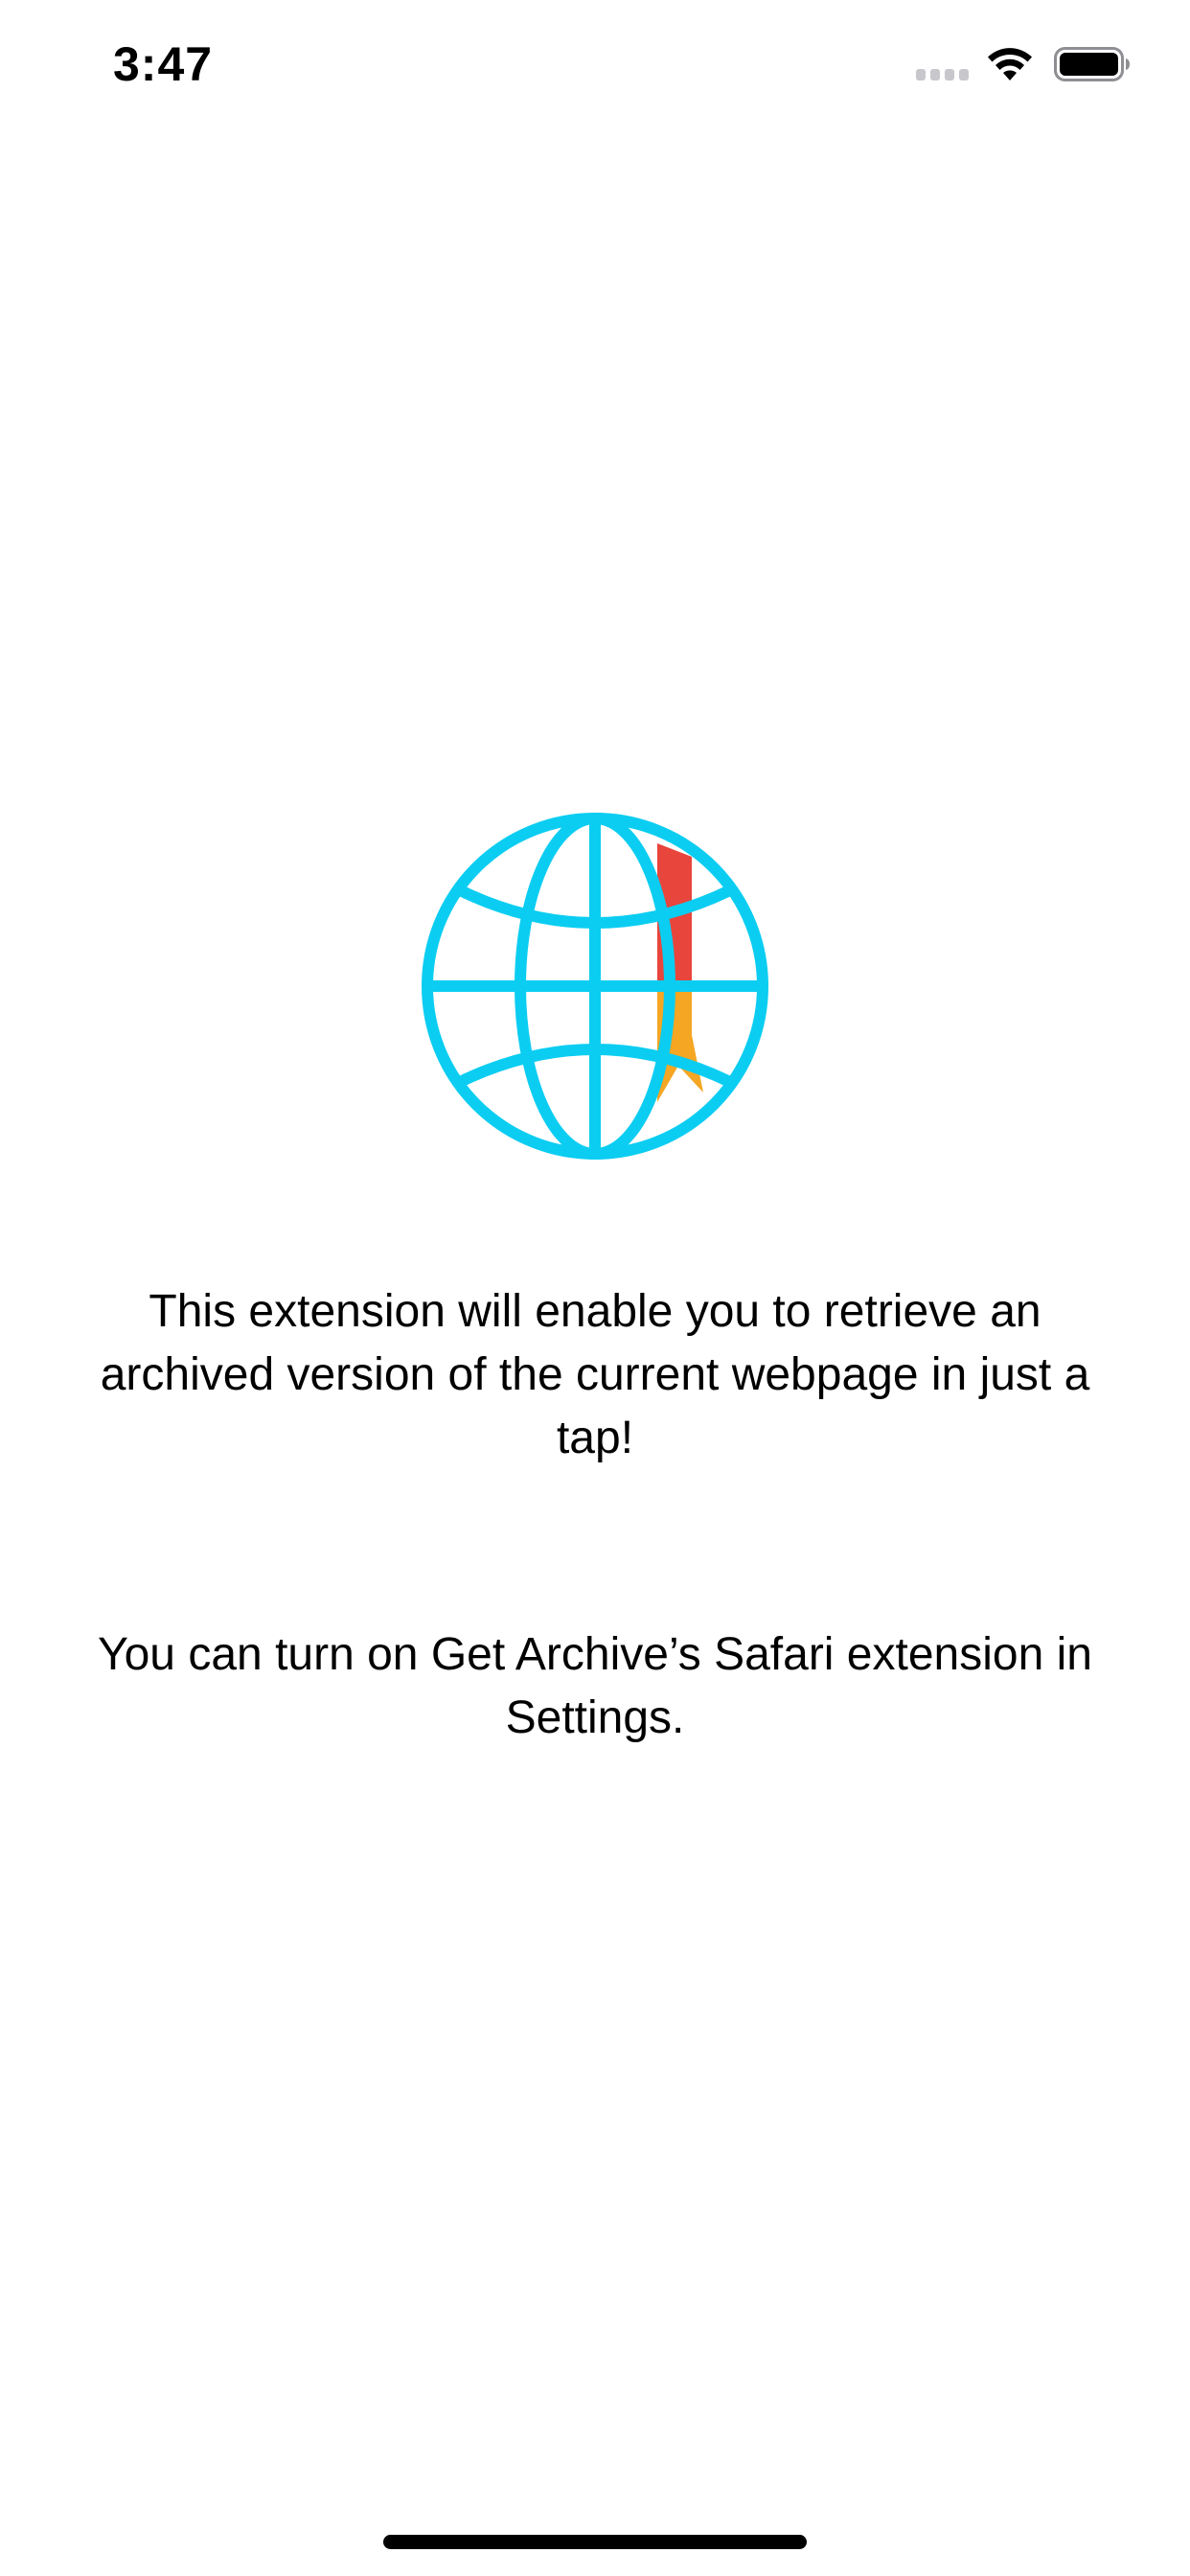 The image size is (1190, 2576). I want to click on globe, so click(595, 986).